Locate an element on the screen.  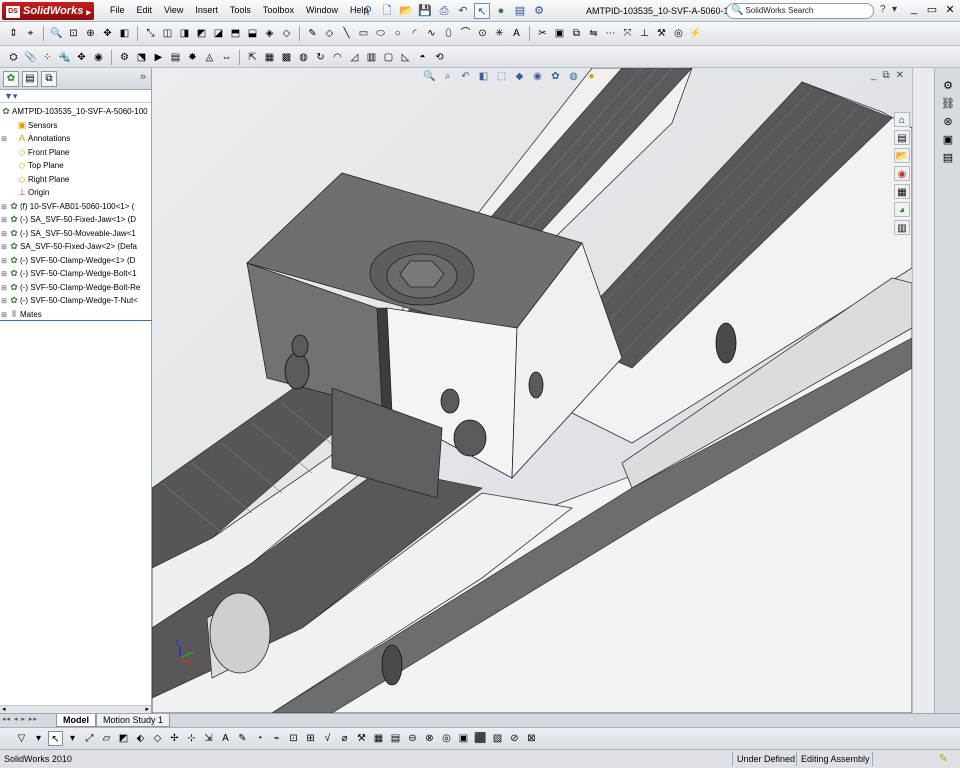
filter-weld-icon: ⌁ is located at coordinates (276, 738).